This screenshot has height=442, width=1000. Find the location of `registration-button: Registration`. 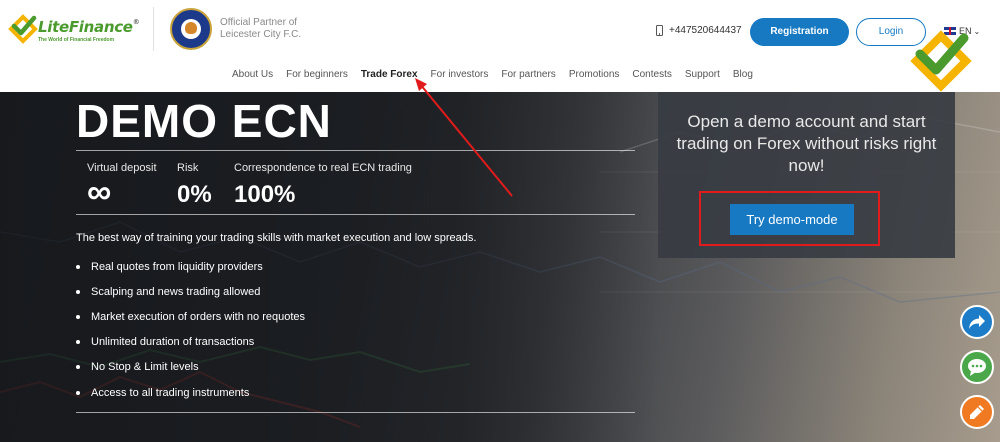

registration-button: Registration is located at coordinates (799, 32).